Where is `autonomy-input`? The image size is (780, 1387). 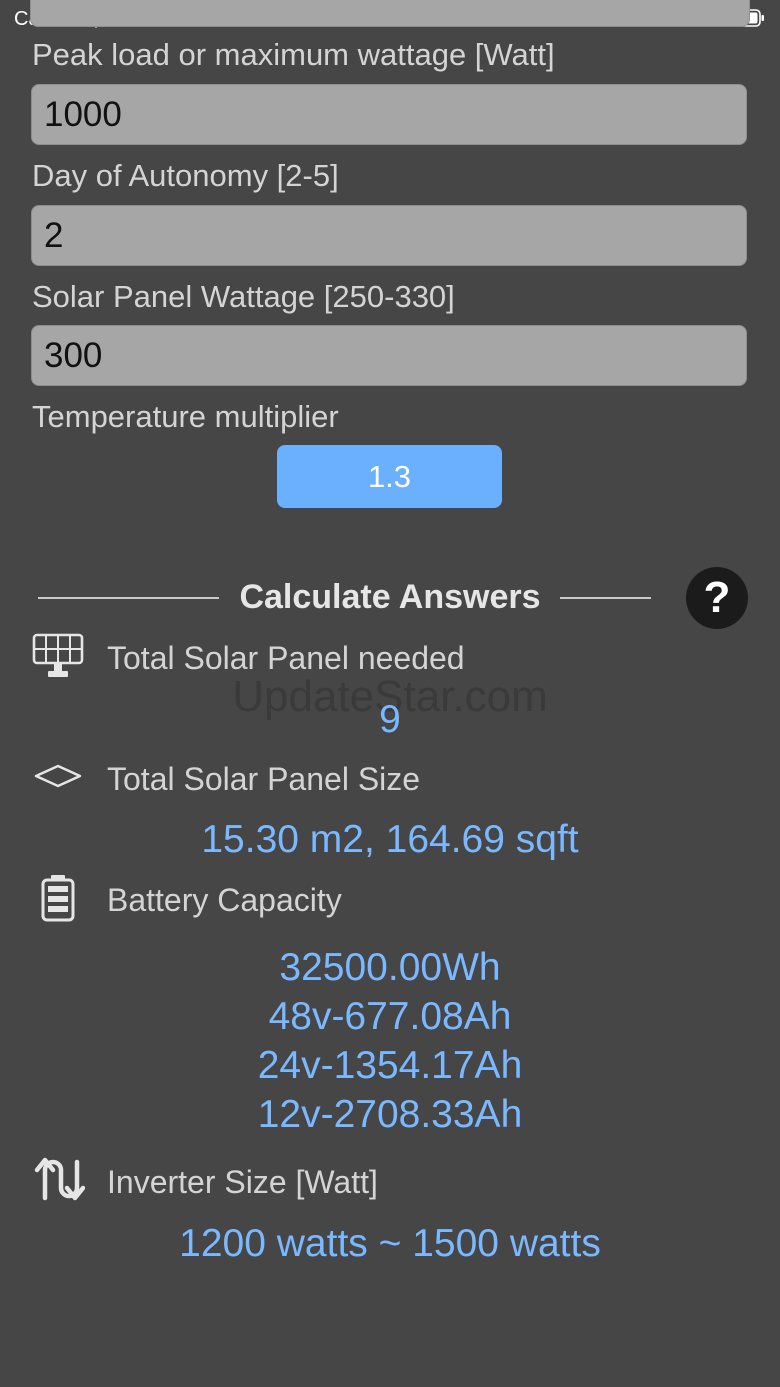
autonomy-input is located at coordinates (389, 235).